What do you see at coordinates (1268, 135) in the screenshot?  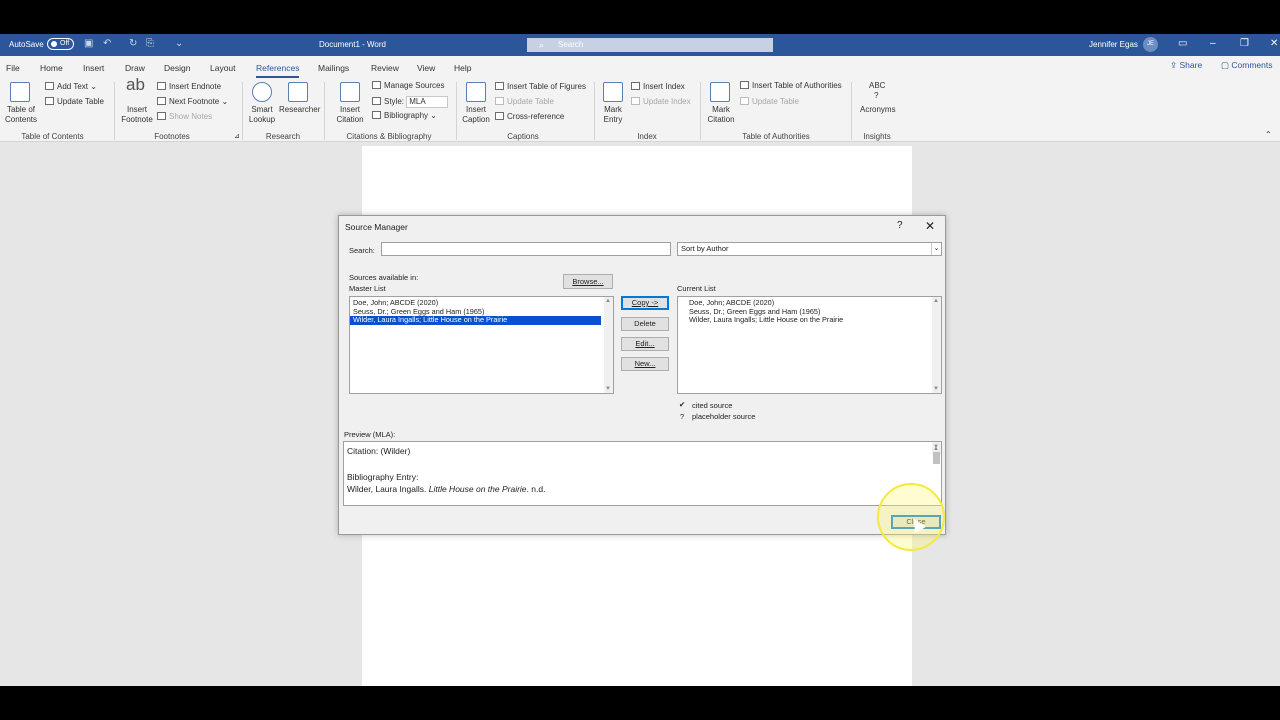 I see `collapse-ribbon-icon: ⌃` at bounding box center [1268, 135].